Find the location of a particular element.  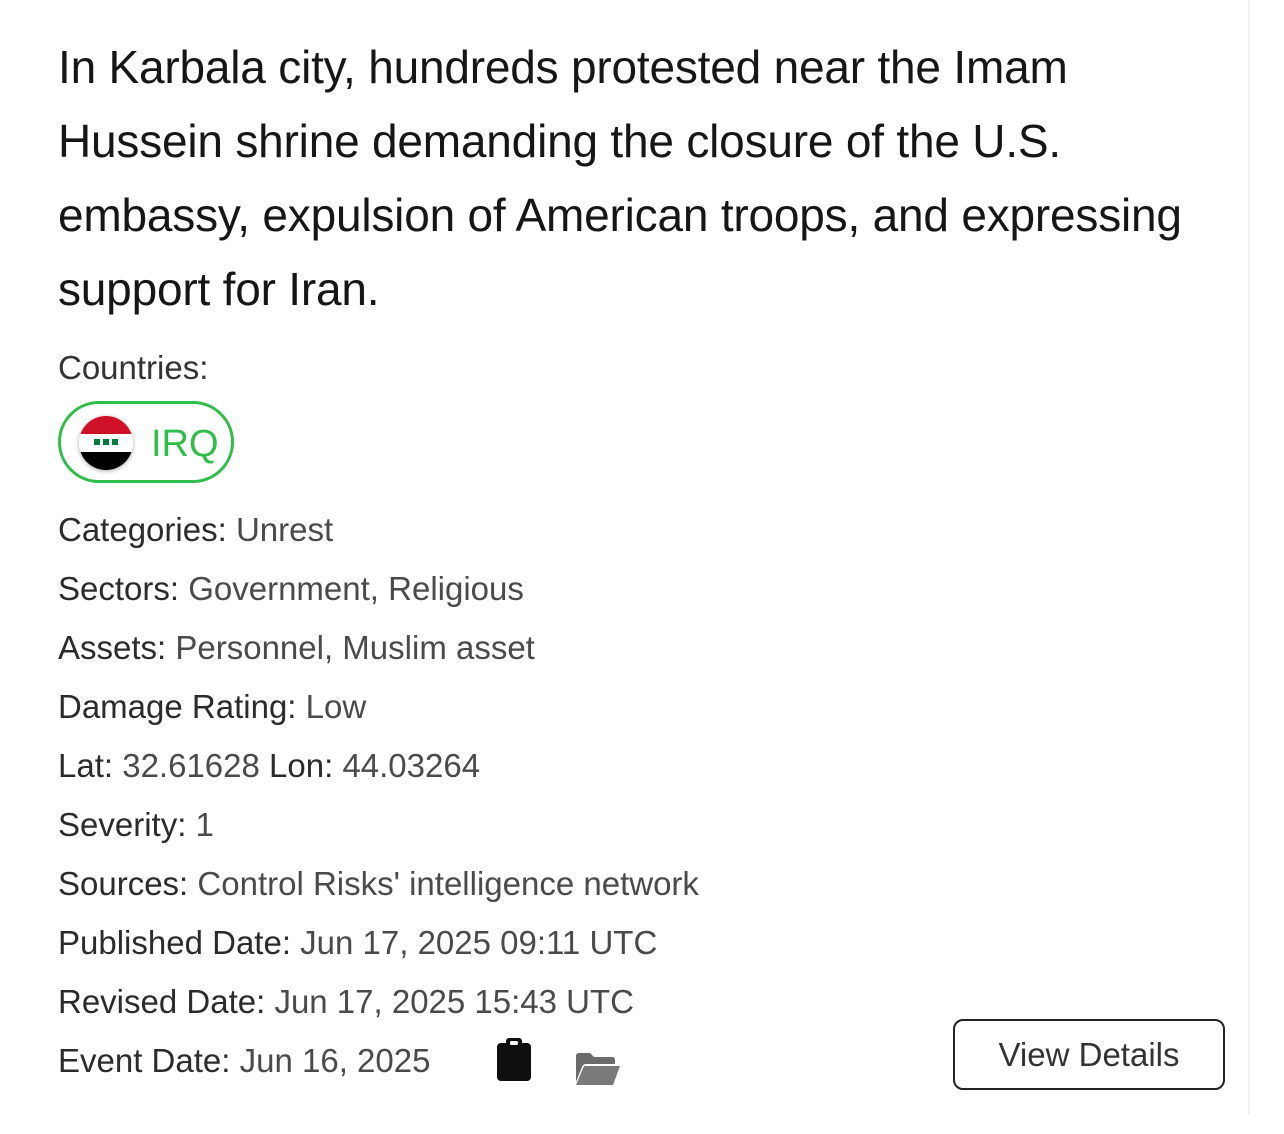

iraq-flag-icon is located at coordinates (106, 443).